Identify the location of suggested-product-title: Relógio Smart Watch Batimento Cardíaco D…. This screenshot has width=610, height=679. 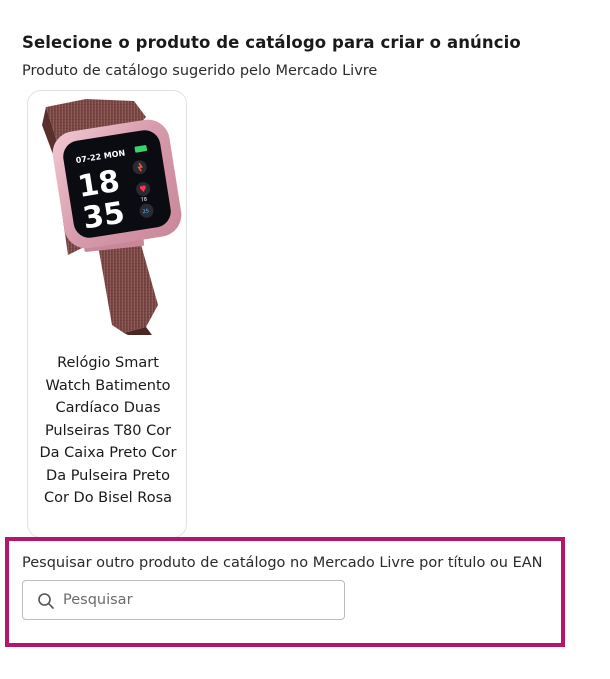
(108, 430).